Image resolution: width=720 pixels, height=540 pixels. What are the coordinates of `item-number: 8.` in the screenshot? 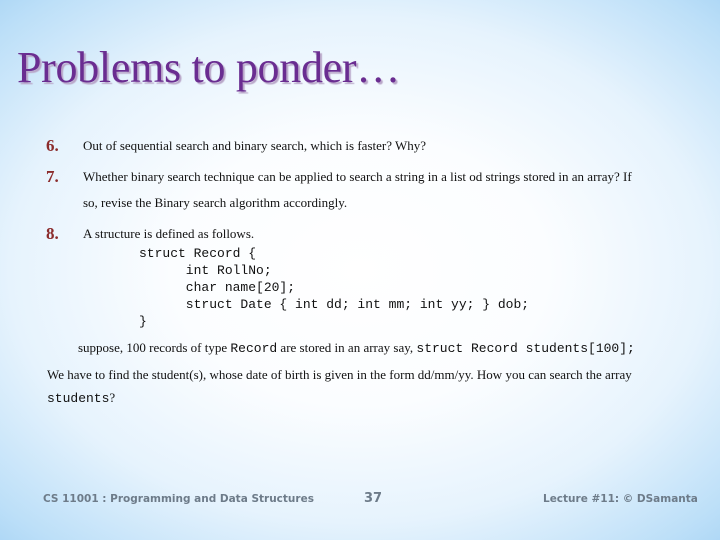 It's located at (52, 233).